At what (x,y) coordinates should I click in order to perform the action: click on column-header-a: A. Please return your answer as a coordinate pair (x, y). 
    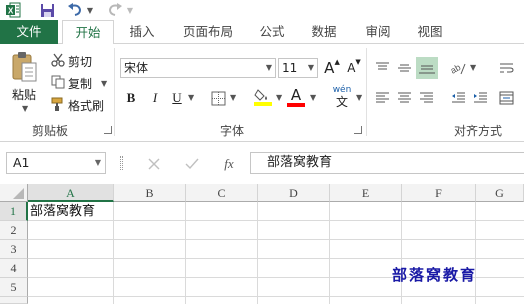
    Looking at the image, I should click on (71, 193).